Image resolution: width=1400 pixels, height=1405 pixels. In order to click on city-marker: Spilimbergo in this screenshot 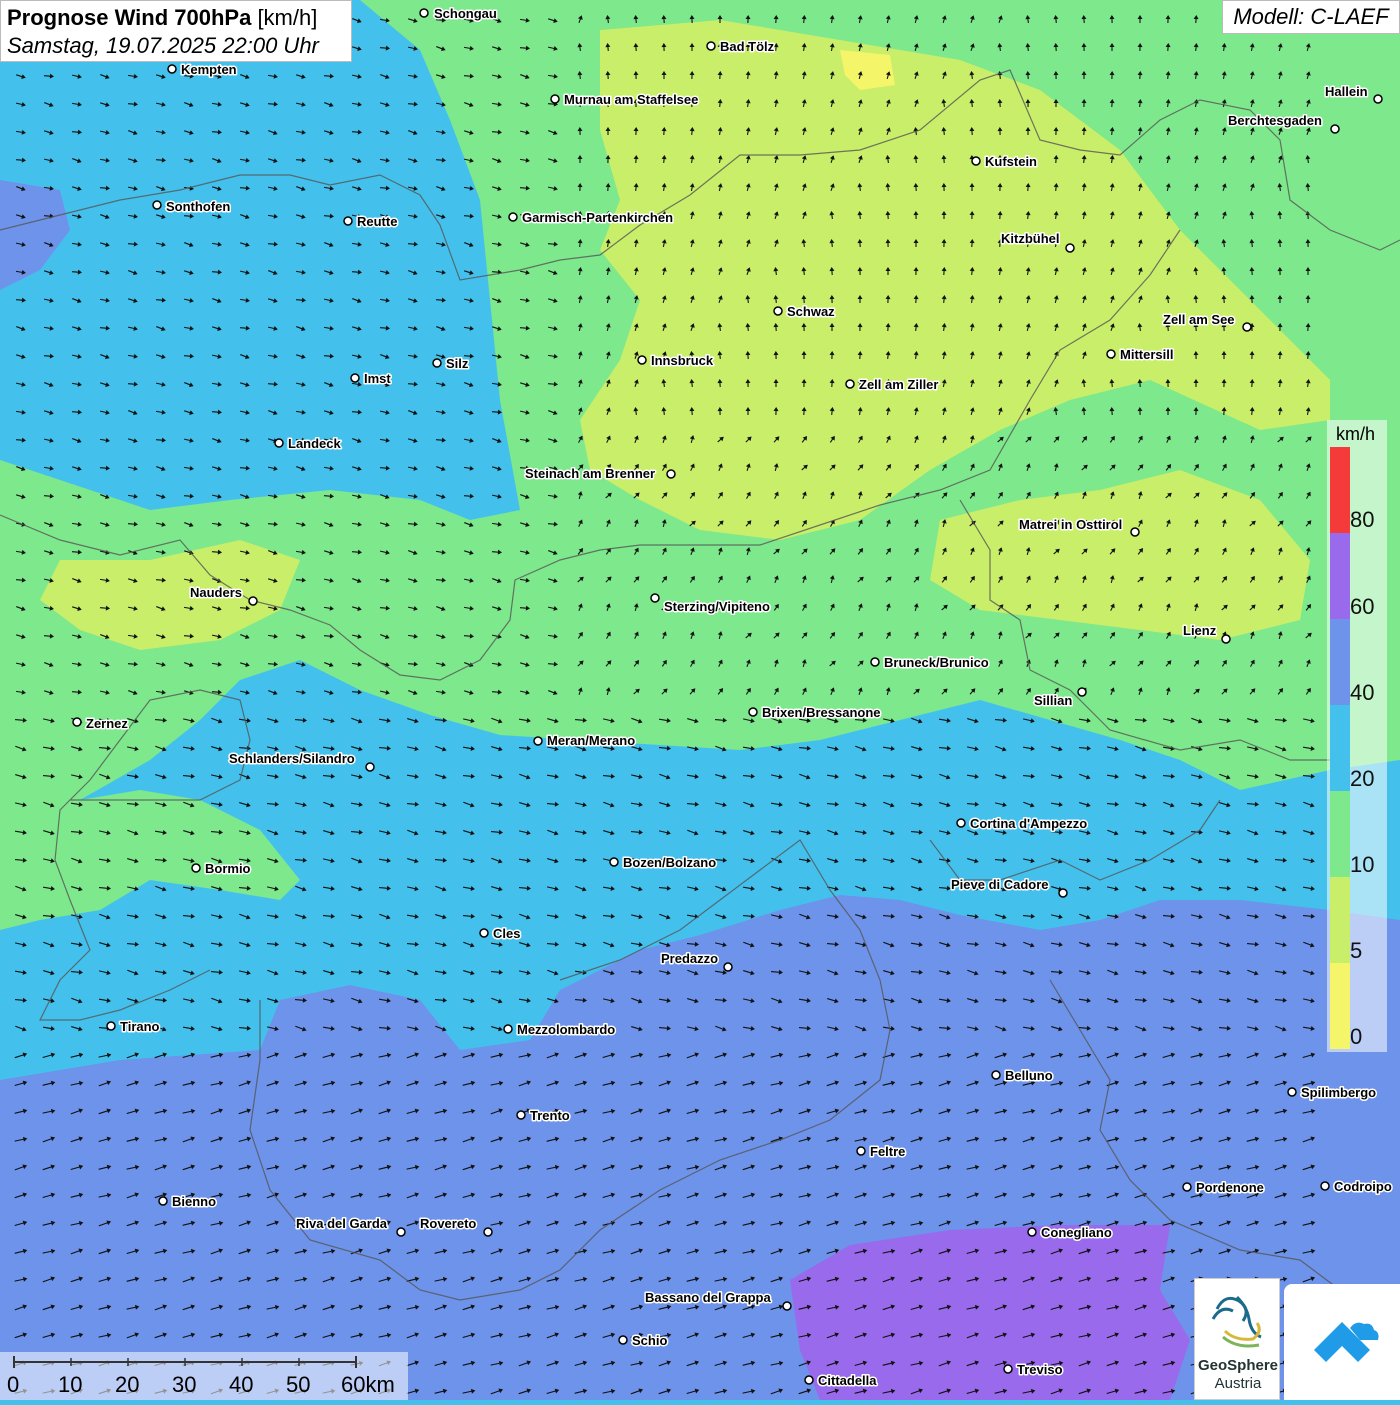, I will do `click(1332, 1092)`.